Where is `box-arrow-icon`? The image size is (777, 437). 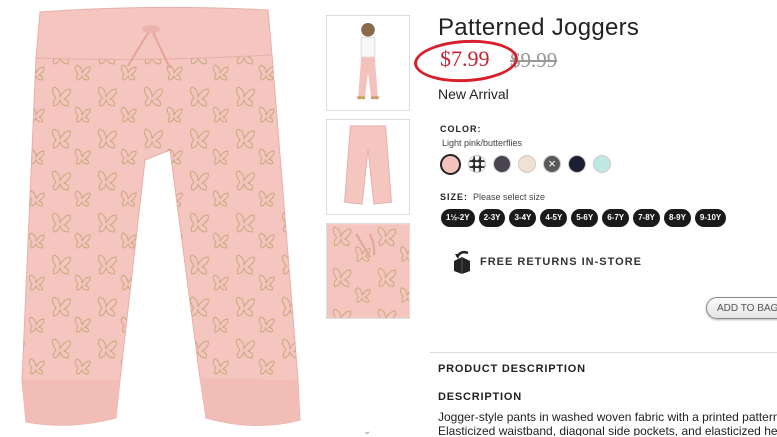
box-arrow-icon is located at coordinates (462, 262).